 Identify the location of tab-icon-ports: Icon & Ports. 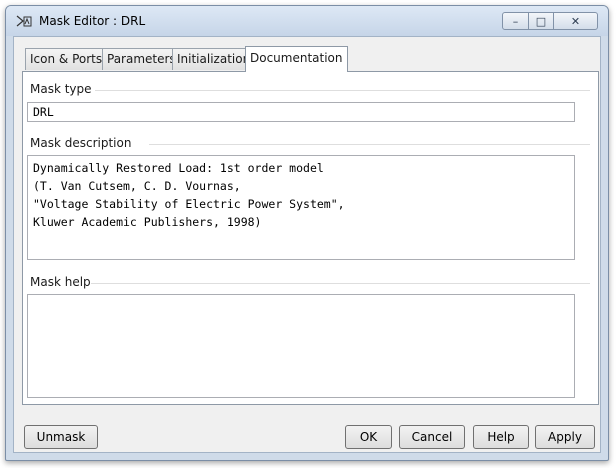
(66, 59).